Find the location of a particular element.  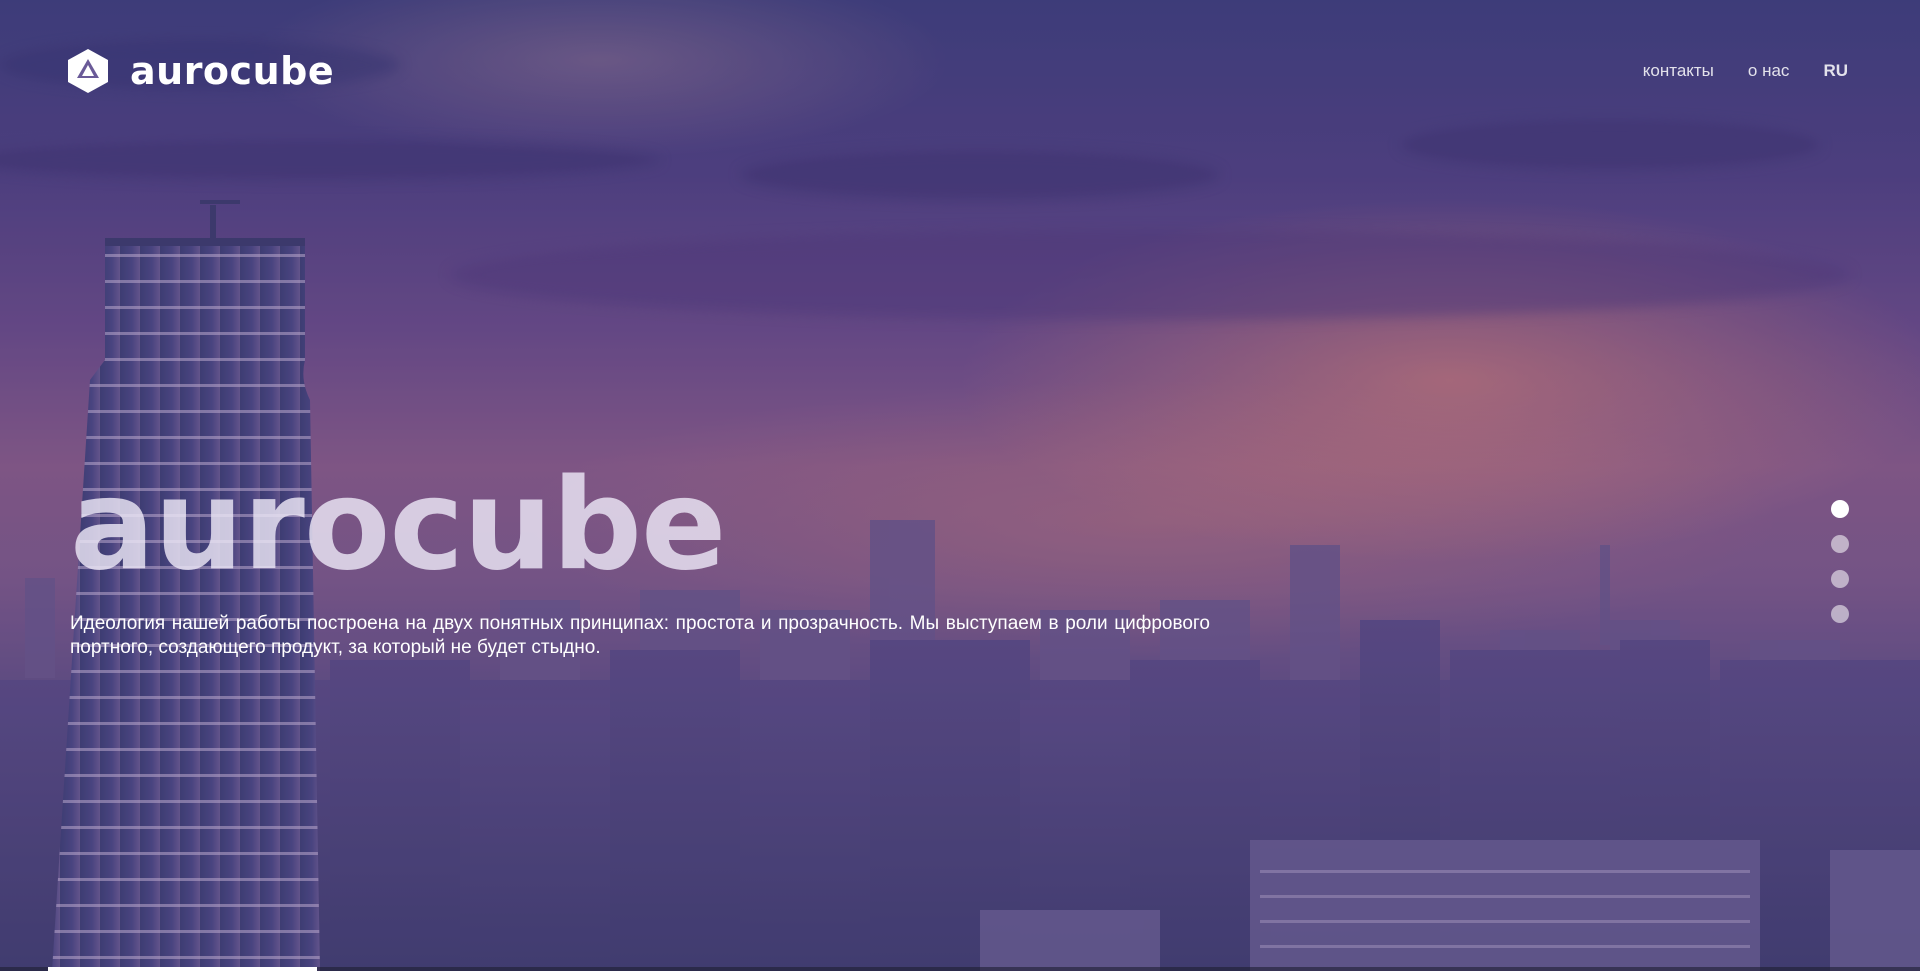

nav-link-about: о нас is located at coordinates (1769, 71).